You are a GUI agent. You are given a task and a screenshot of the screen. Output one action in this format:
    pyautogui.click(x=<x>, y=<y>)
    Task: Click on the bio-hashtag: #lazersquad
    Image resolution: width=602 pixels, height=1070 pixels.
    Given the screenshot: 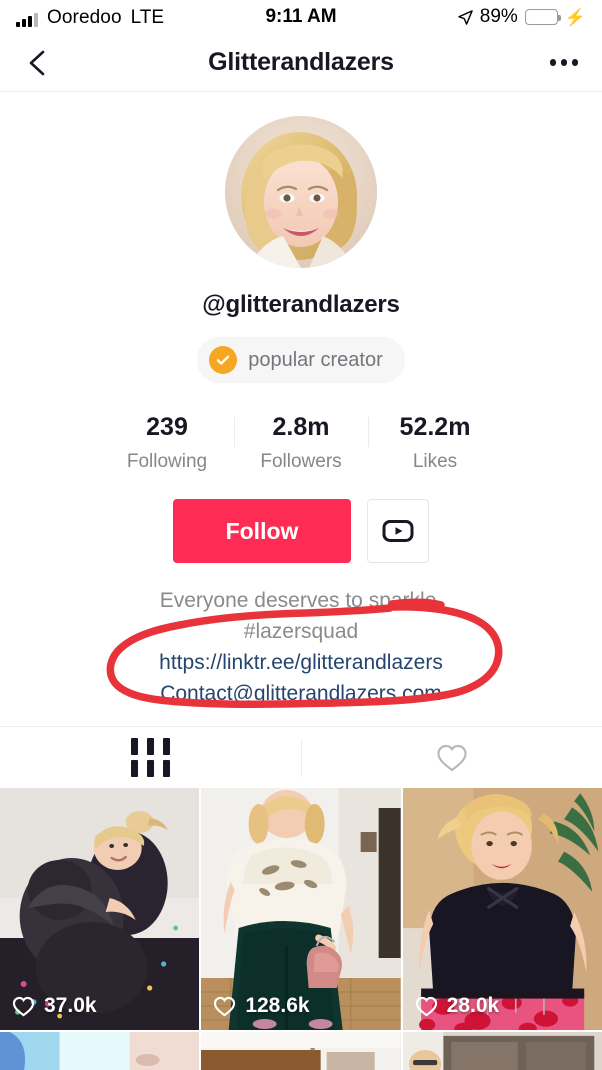 What is the action you would take?
    pyautogui.click(x=301, y=631)
    